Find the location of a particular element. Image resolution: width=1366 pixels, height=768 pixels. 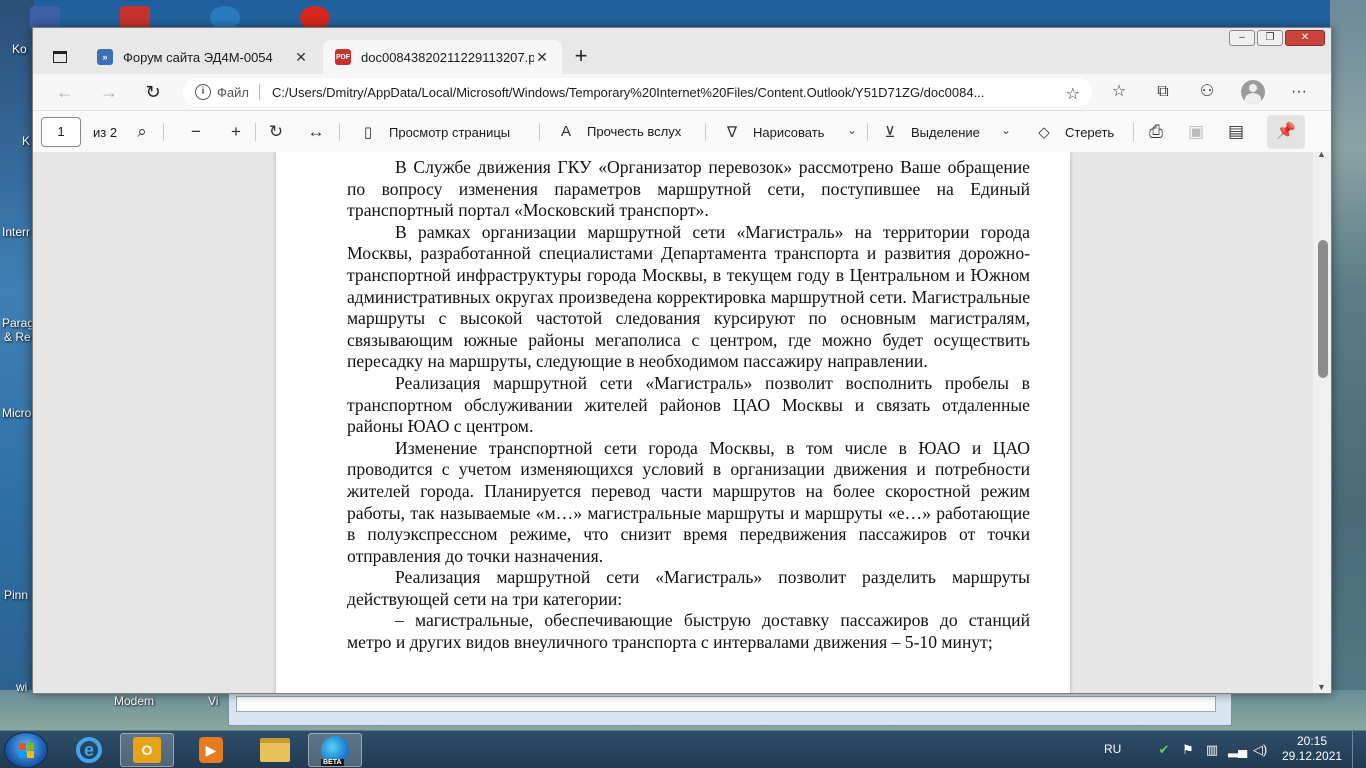

minimize-button: – is located at coordinates (1242, 38).